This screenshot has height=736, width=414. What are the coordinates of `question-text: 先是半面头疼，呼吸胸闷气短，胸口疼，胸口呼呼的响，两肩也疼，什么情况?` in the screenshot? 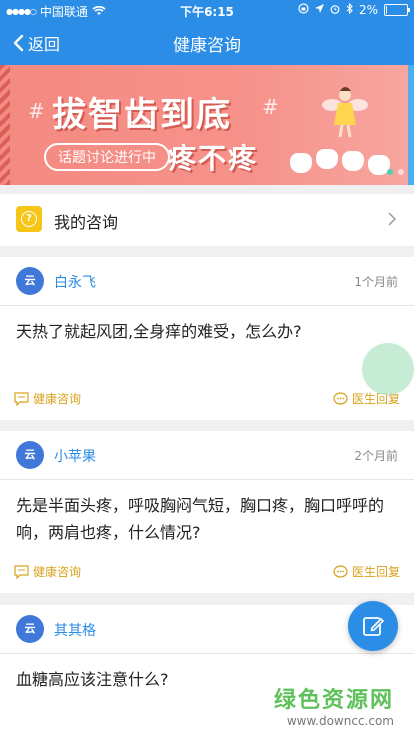 It's located at (207, 513).